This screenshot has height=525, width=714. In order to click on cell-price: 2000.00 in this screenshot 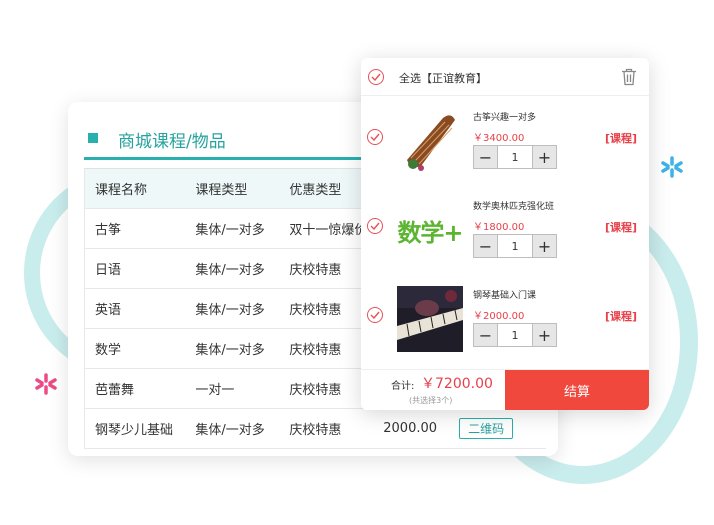, I will do `click(411, 428)`.